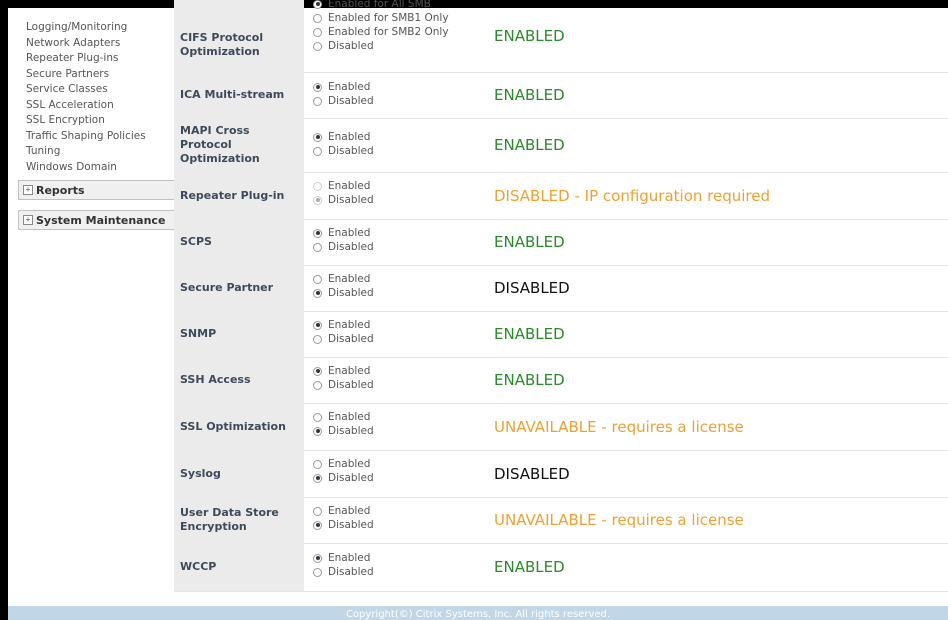 The height and width of the screenshot is (620, 948). Describe the element at coordinates (239, 242) in the screenshot. I see `feature-name: SCPS` at that location.